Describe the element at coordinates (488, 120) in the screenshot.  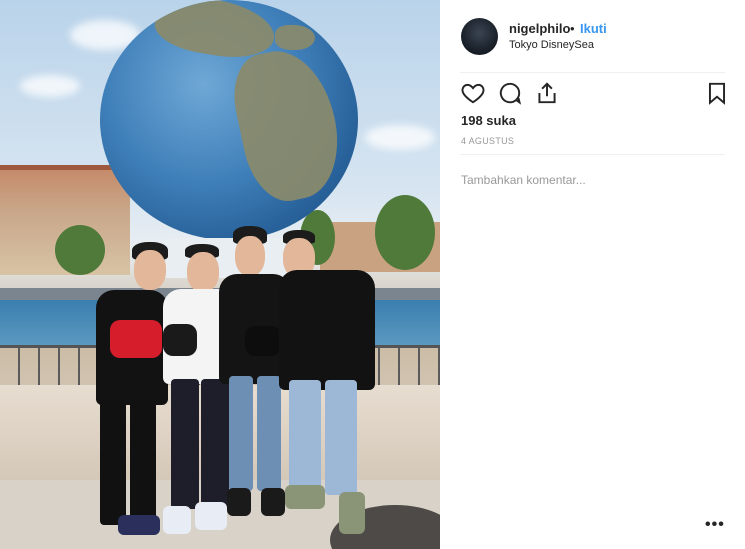
I see `likes-count: 198 suka` at that location.